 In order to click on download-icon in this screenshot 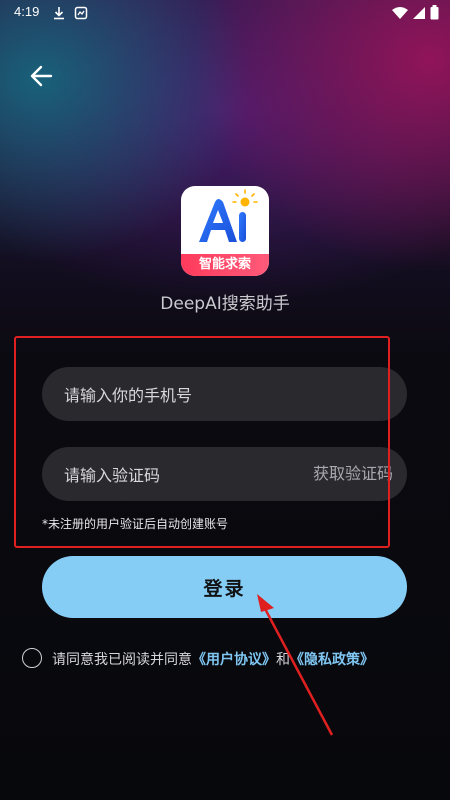, I will do `click(59, 14)`.